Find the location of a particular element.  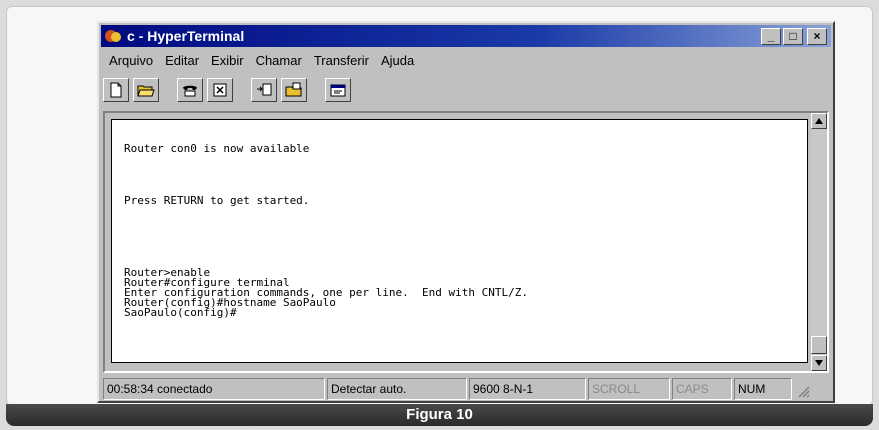

status-connection-time: 00:58:34 conectado is located at coordinates (214, 389).